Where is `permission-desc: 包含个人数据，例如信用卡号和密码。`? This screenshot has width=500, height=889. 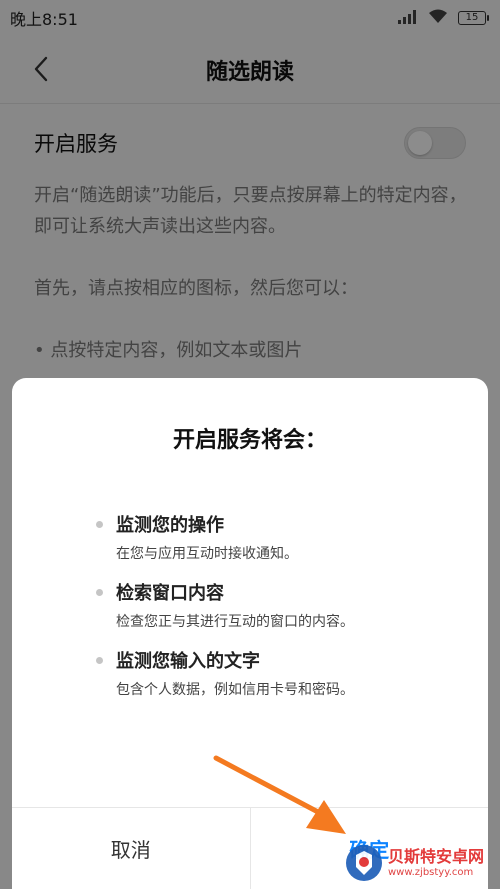
permission-desc: 包含个人数据，例如信用卡号和密码。 is located at coordinates (235, 690).